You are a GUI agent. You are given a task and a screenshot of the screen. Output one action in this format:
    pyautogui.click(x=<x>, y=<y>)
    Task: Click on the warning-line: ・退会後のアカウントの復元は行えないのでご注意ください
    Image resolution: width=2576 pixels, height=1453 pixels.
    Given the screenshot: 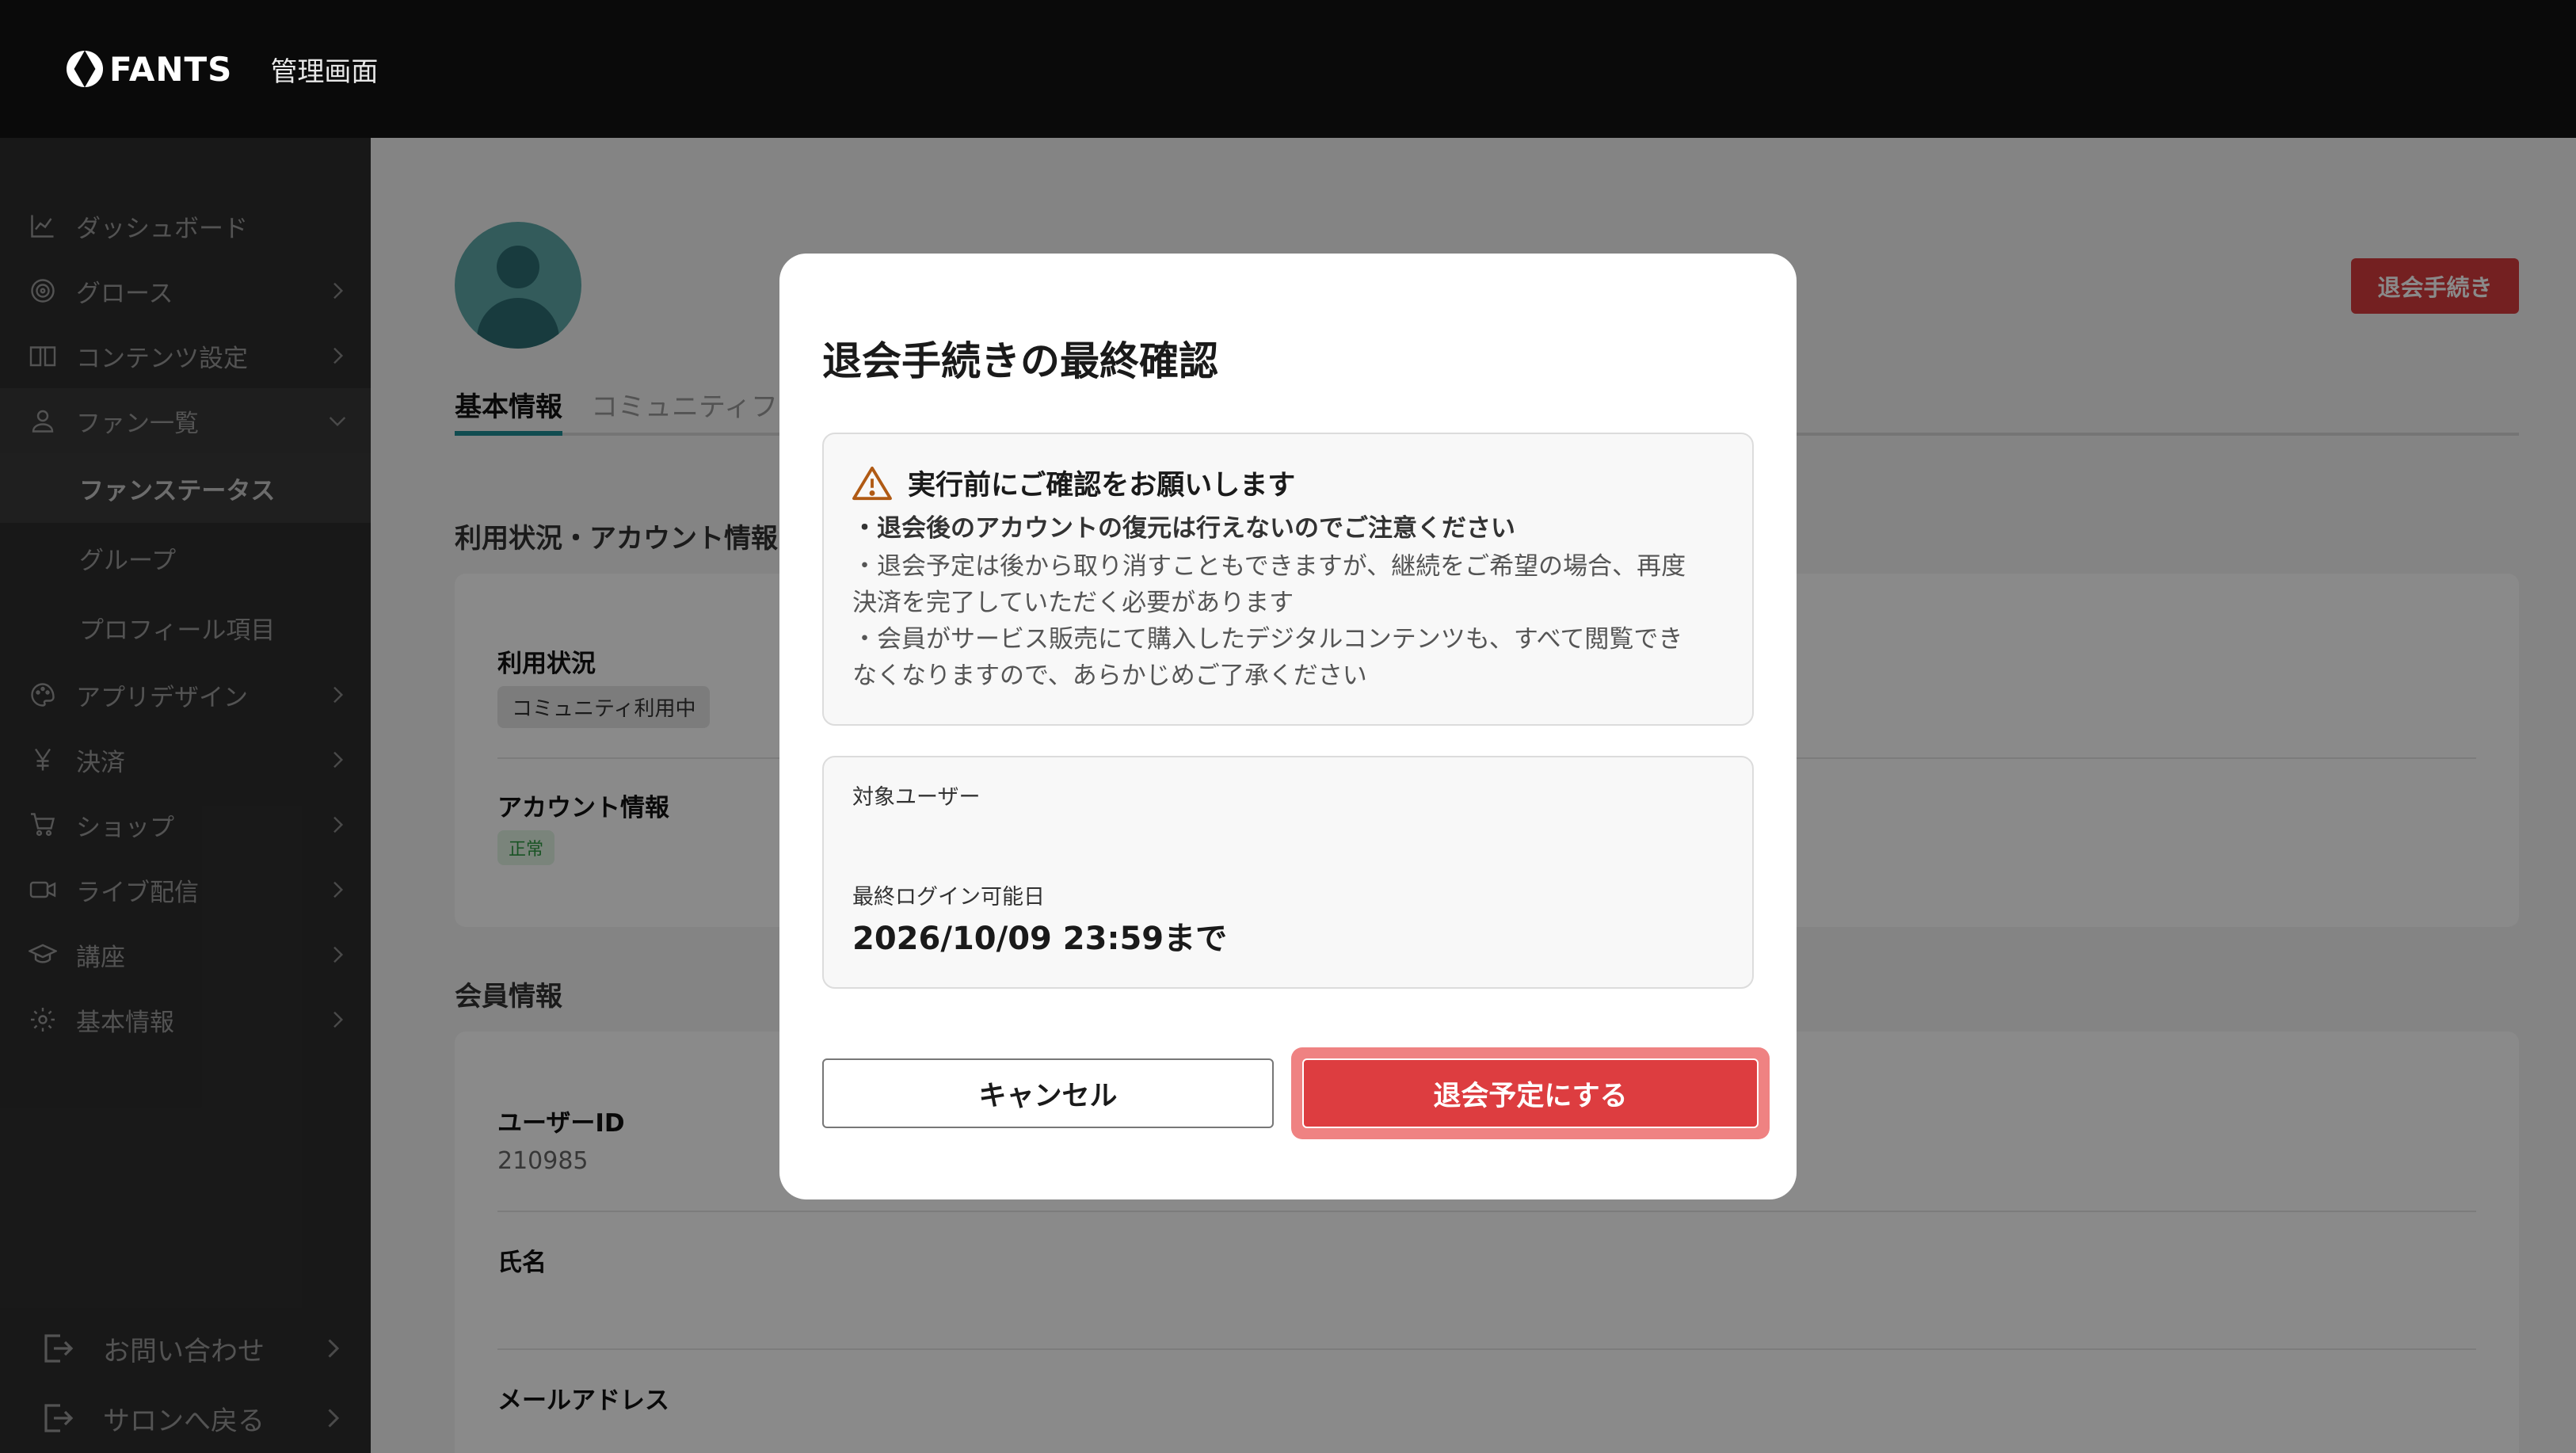 What is the action you would take?
    pyautogui.click(x=1183, y=528)
    